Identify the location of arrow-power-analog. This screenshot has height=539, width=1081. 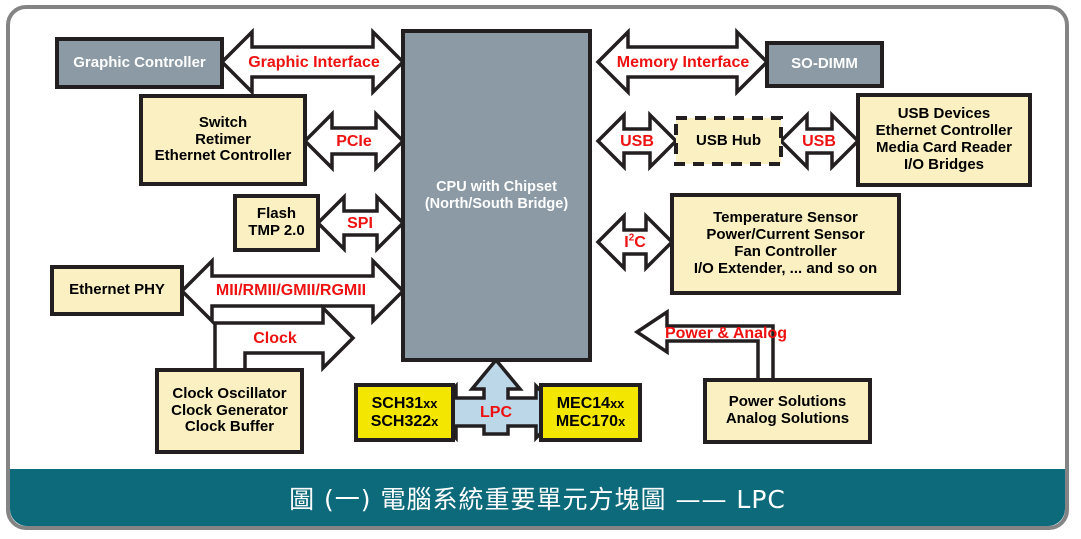
(704, 345).